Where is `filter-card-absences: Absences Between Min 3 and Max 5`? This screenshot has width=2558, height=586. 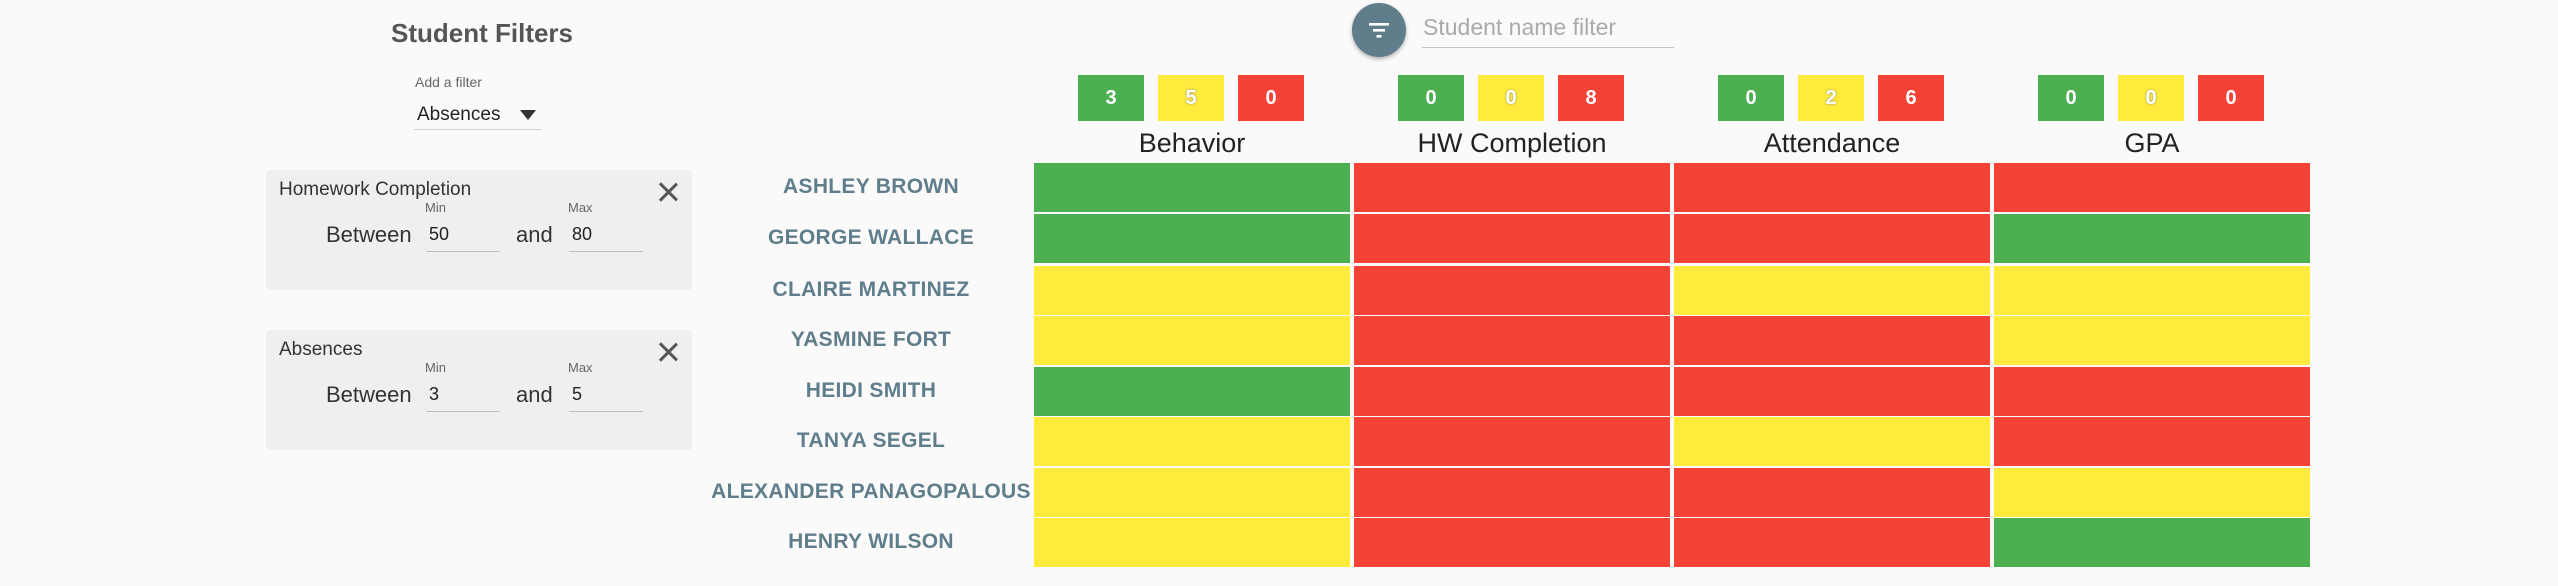 filter-card-absences: Absences Between Min 3 and Max 5 is located at coordinates (479, 390).